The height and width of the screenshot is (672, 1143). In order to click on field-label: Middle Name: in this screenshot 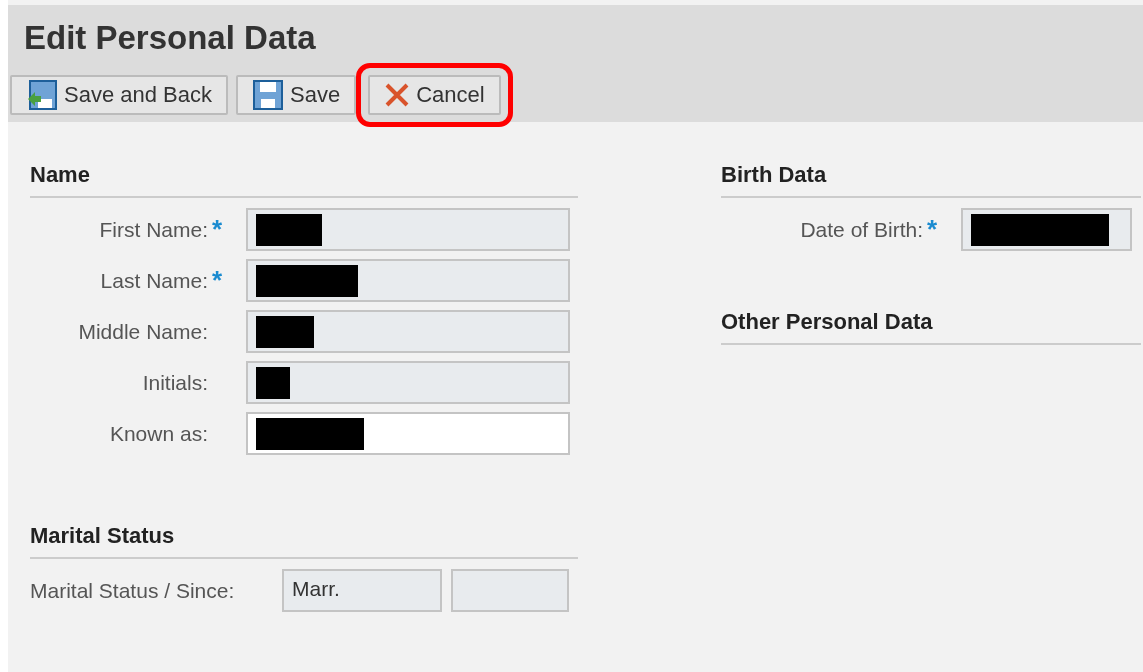, I will do `click(142, 331)`.